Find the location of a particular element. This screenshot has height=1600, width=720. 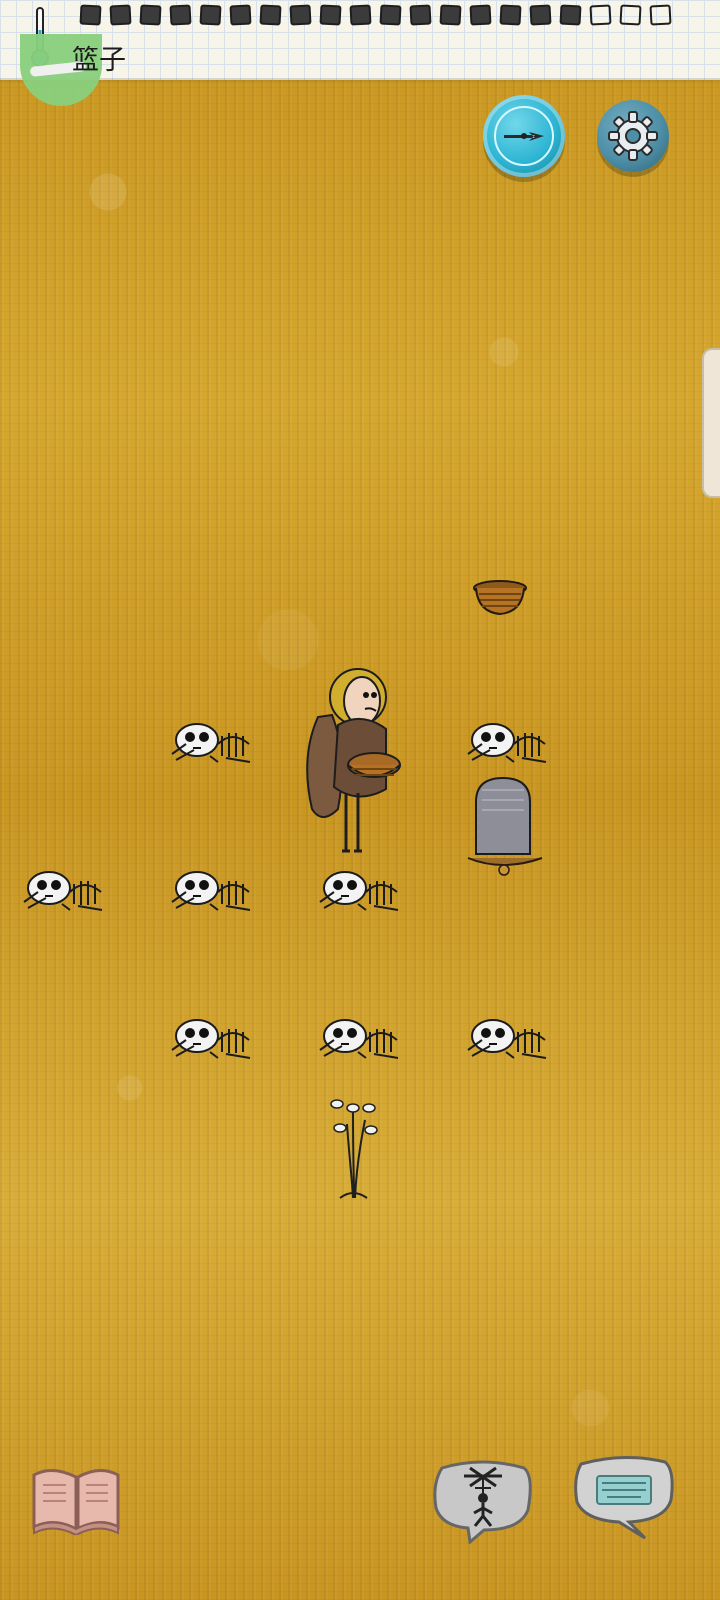

food-meter is located at coordinates (375, 15).